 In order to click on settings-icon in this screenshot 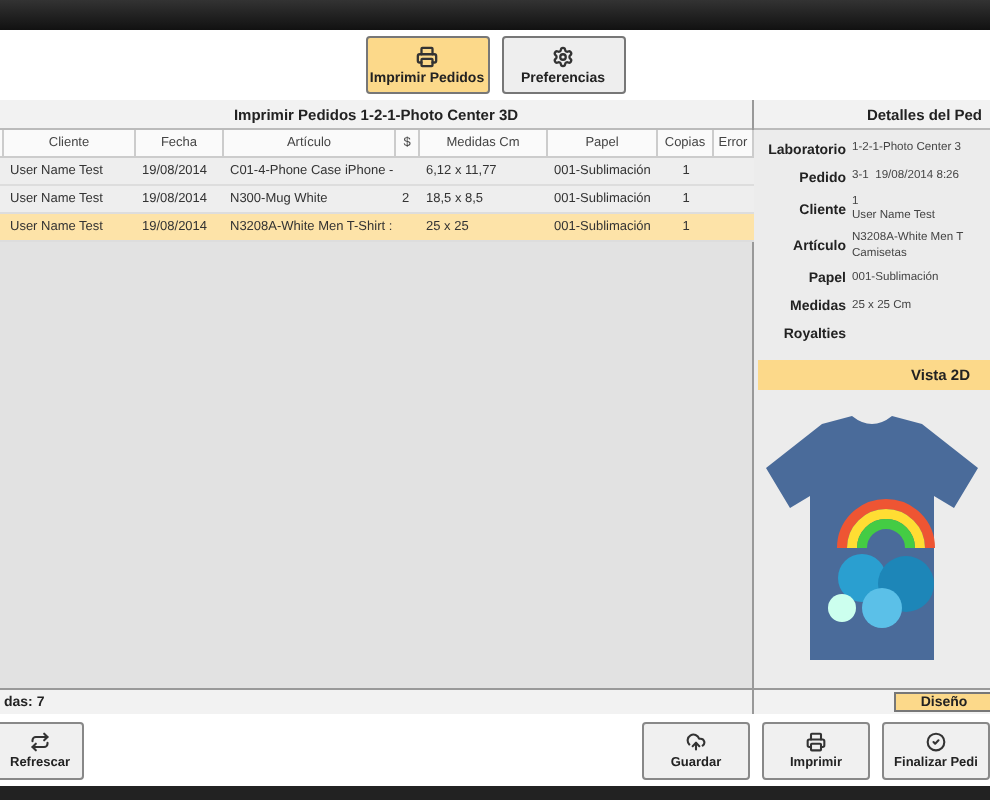, I will do `click(563, 56)`.